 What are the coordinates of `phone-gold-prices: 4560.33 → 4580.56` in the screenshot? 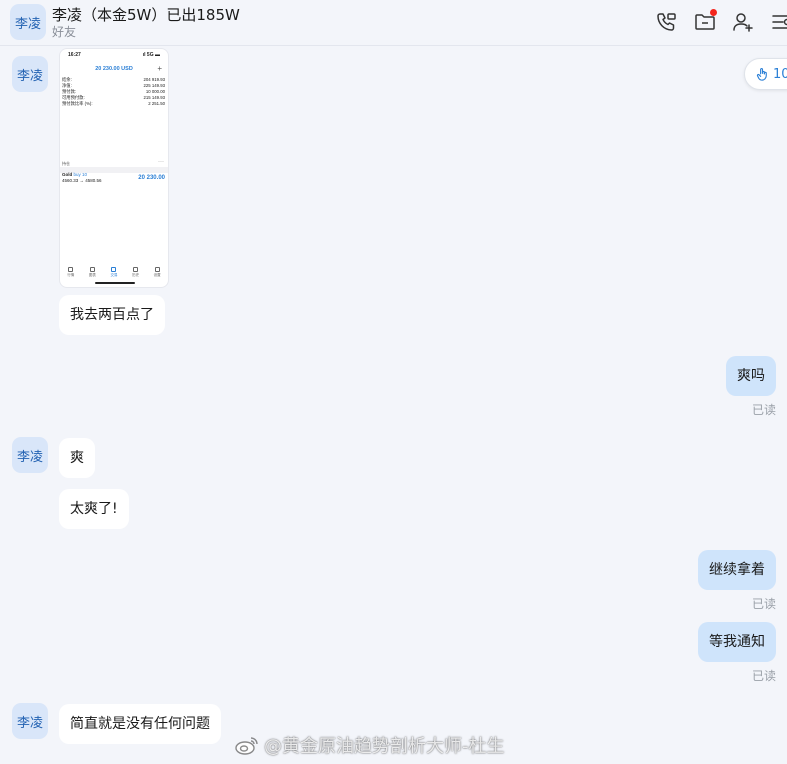 It's located at (82, 180).